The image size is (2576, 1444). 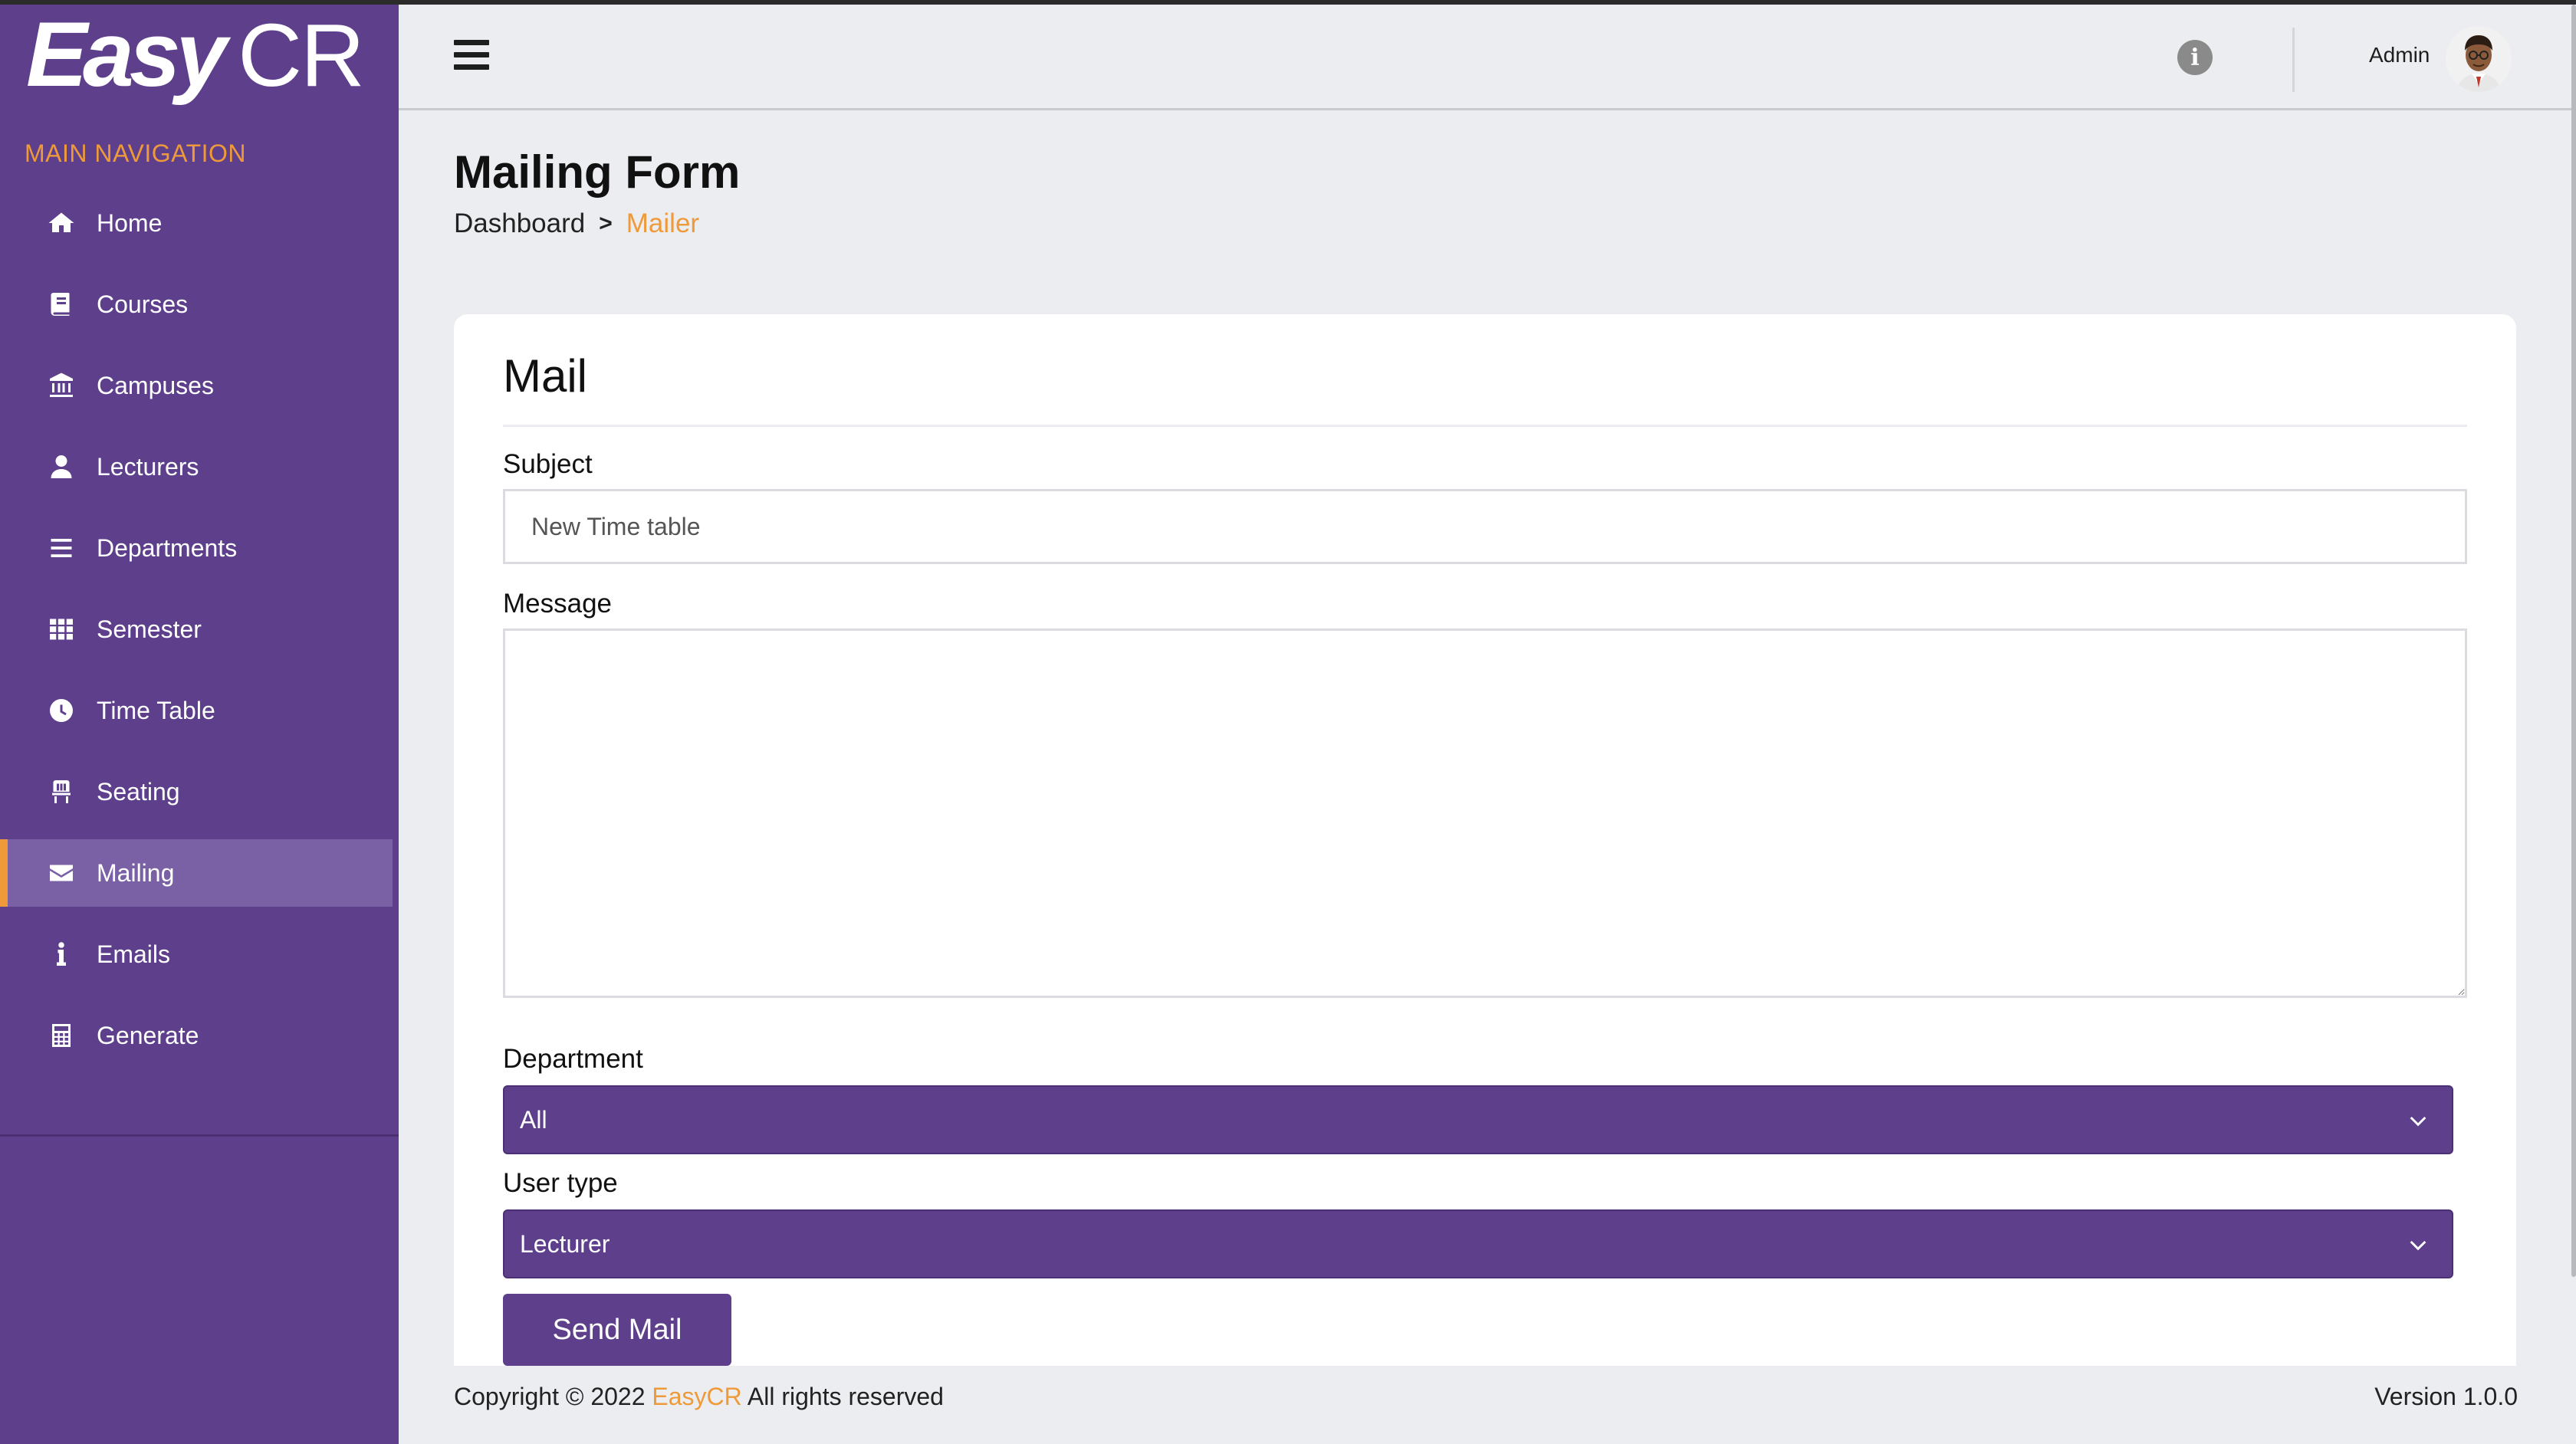 I want to click on send-mail-button: Send Mail, so click(x=617, y=1330).